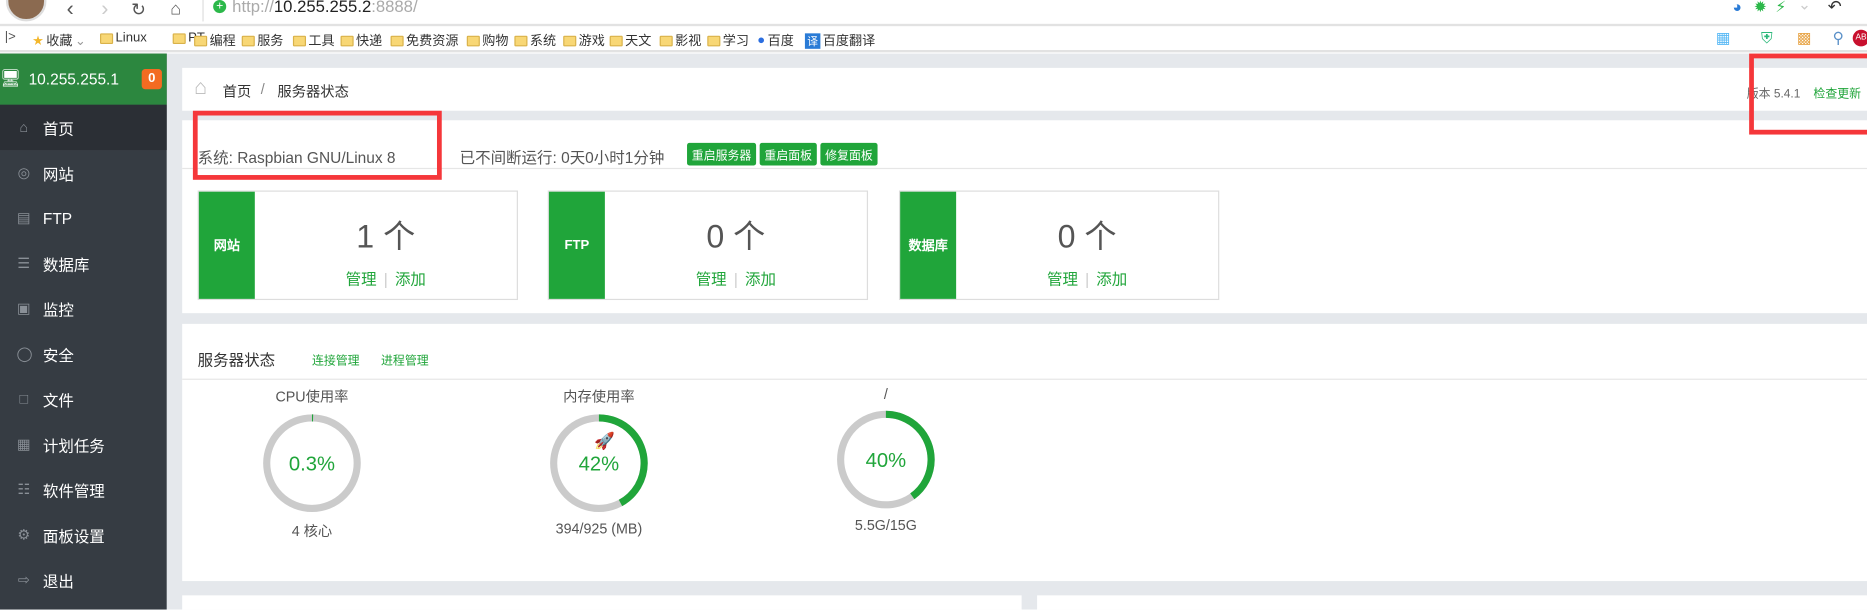 The height and width of the screenshot is (610, 1867). What do you see at coordinates (599, 396) in the screenshot?
I see `gauge-title: 内存使用率` at bounding box center [599, 396].